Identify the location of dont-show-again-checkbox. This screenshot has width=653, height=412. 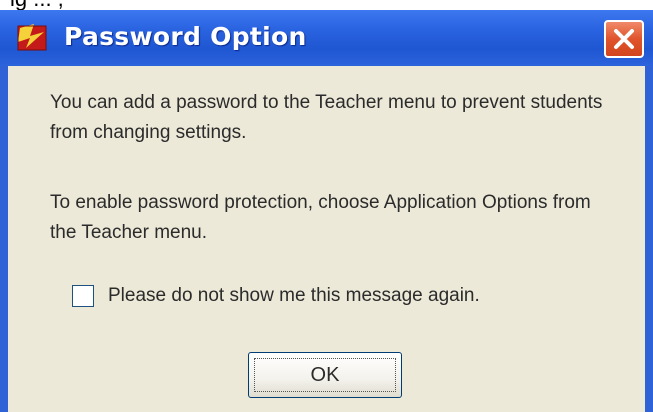
(83, 296).